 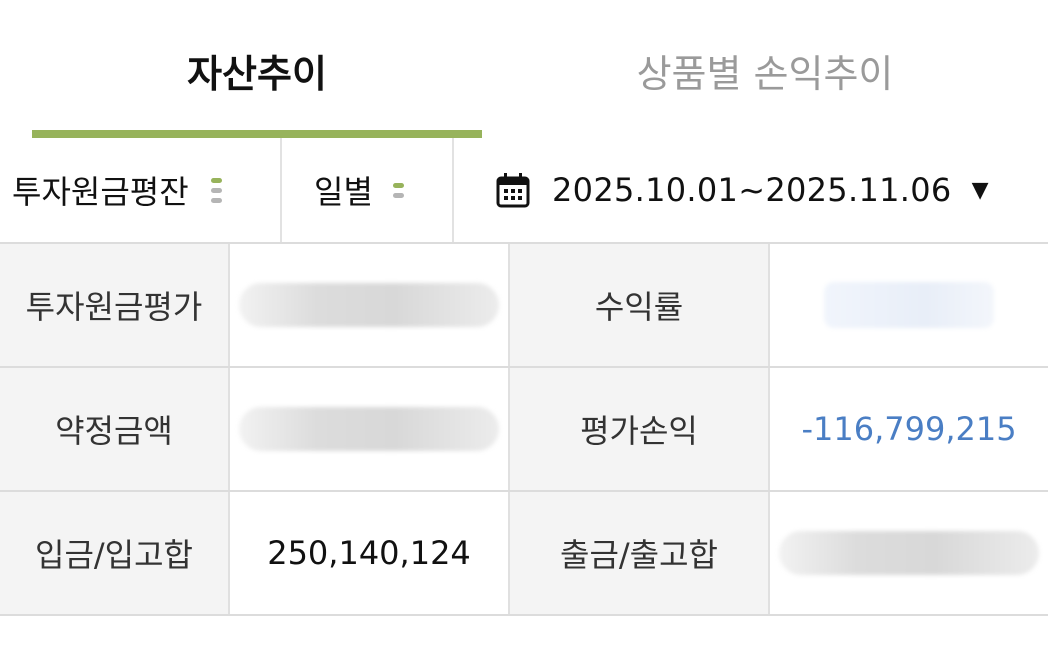 I want to click on period-dropdown-label: 일별, so click(x=343, y=192).